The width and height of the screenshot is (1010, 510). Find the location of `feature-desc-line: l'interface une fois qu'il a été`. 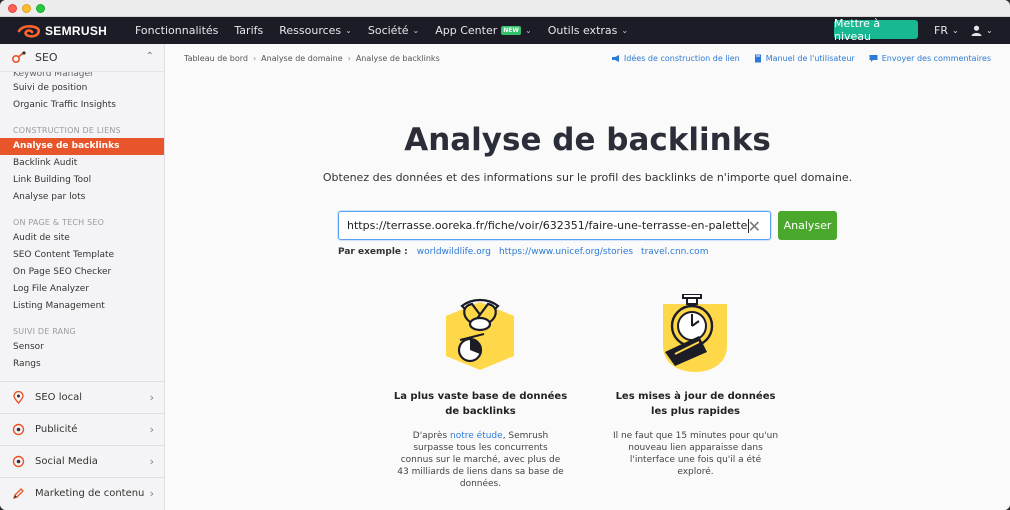

feature-desc-line: l'interface une fois qu'il a été is located at coordinates (695, 460).